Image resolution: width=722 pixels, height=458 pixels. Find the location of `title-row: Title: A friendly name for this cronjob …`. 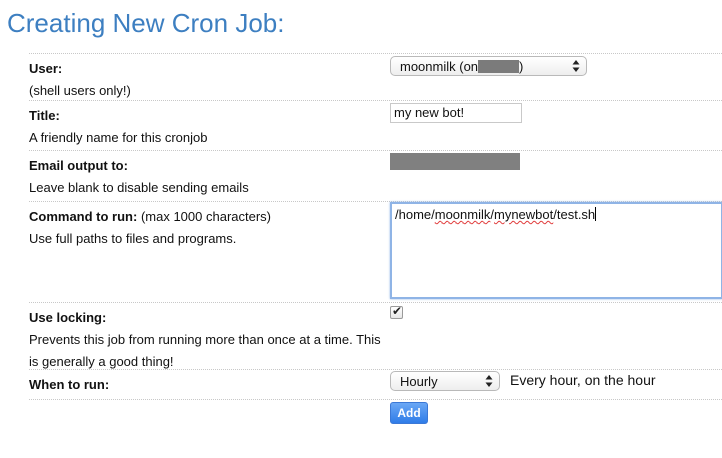

title-row: Title: A friendly name for this cronjob … is located at coordinates (375, 125).